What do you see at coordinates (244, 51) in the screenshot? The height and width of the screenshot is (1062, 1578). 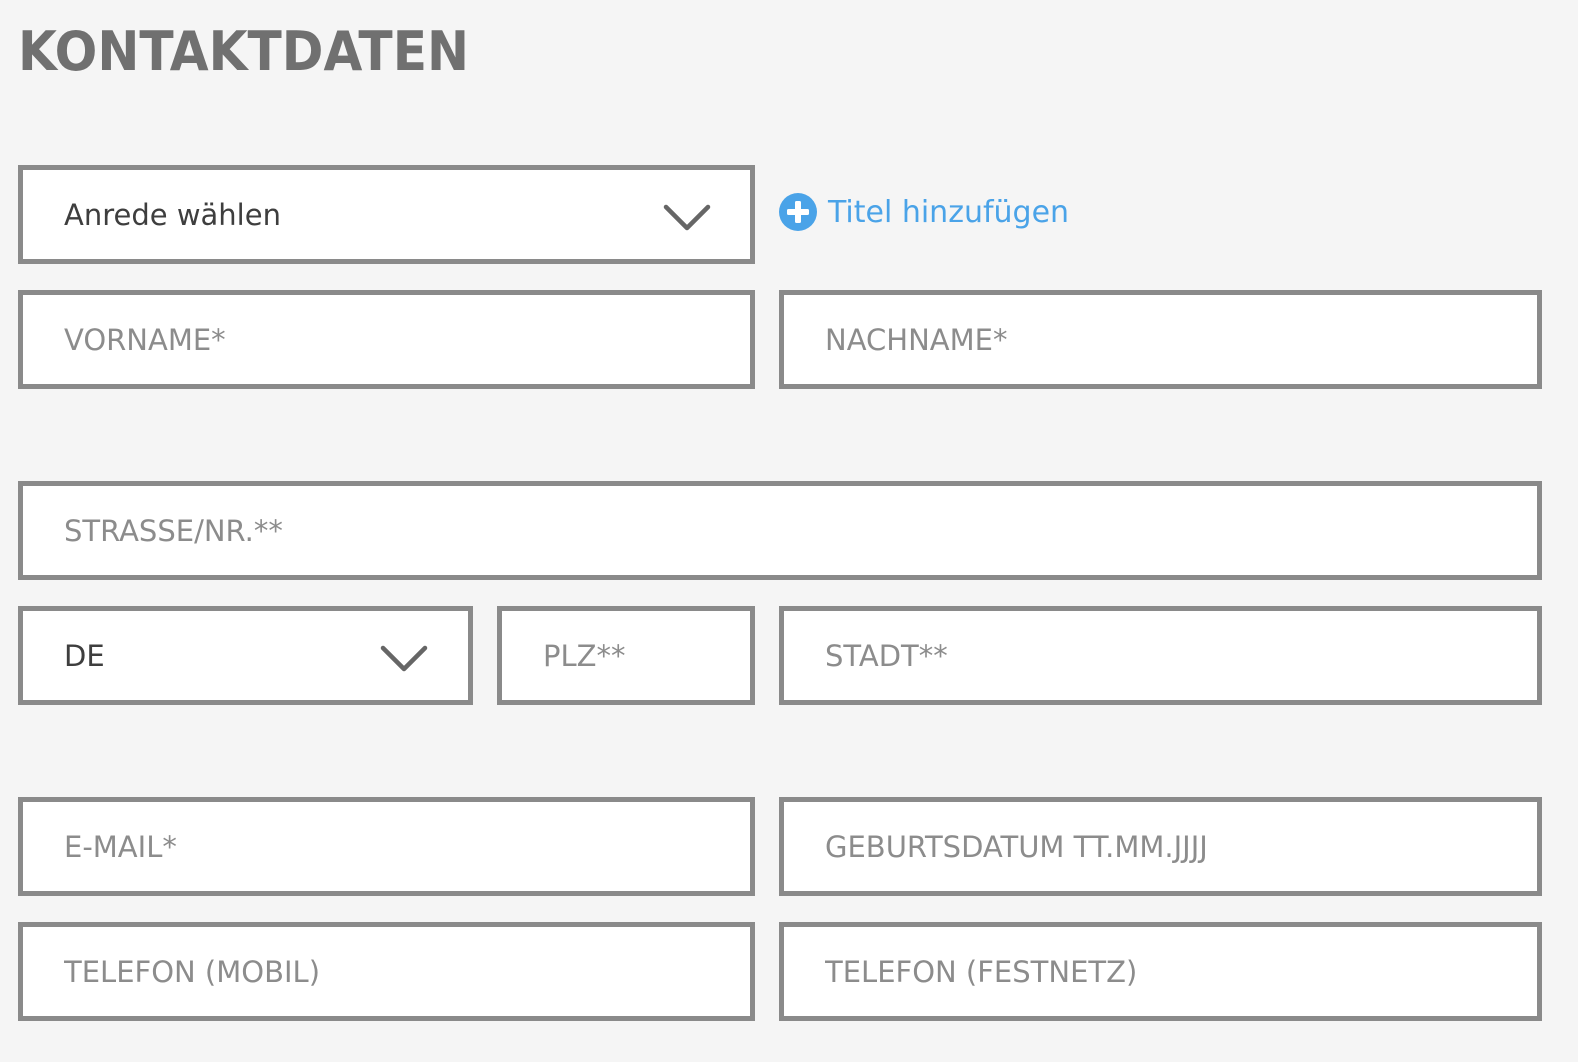 I see `page-title: KONTAKTDATEN` at bounding box center [244, 51].